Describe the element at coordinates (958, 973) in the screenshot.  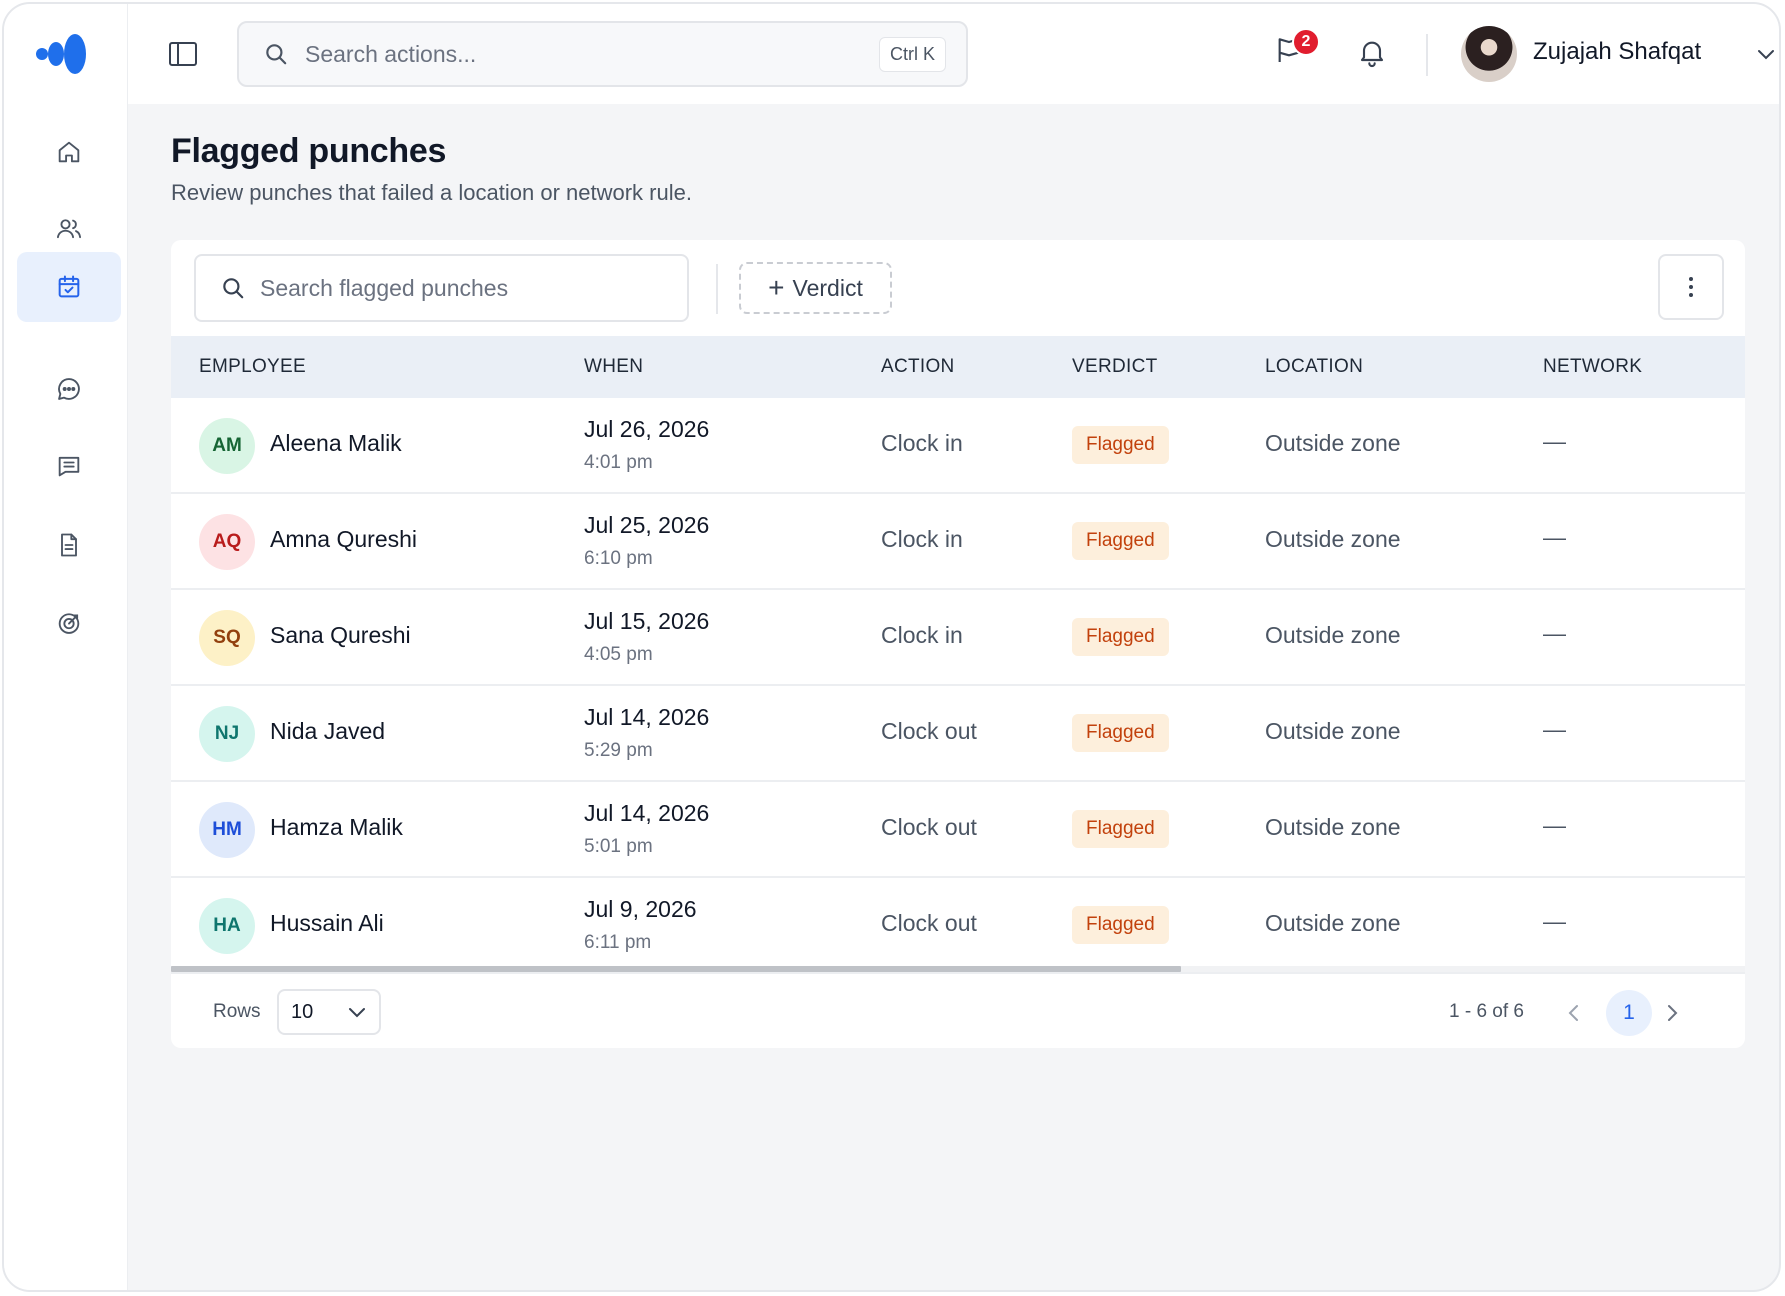
I see `footer-divider` at that location.